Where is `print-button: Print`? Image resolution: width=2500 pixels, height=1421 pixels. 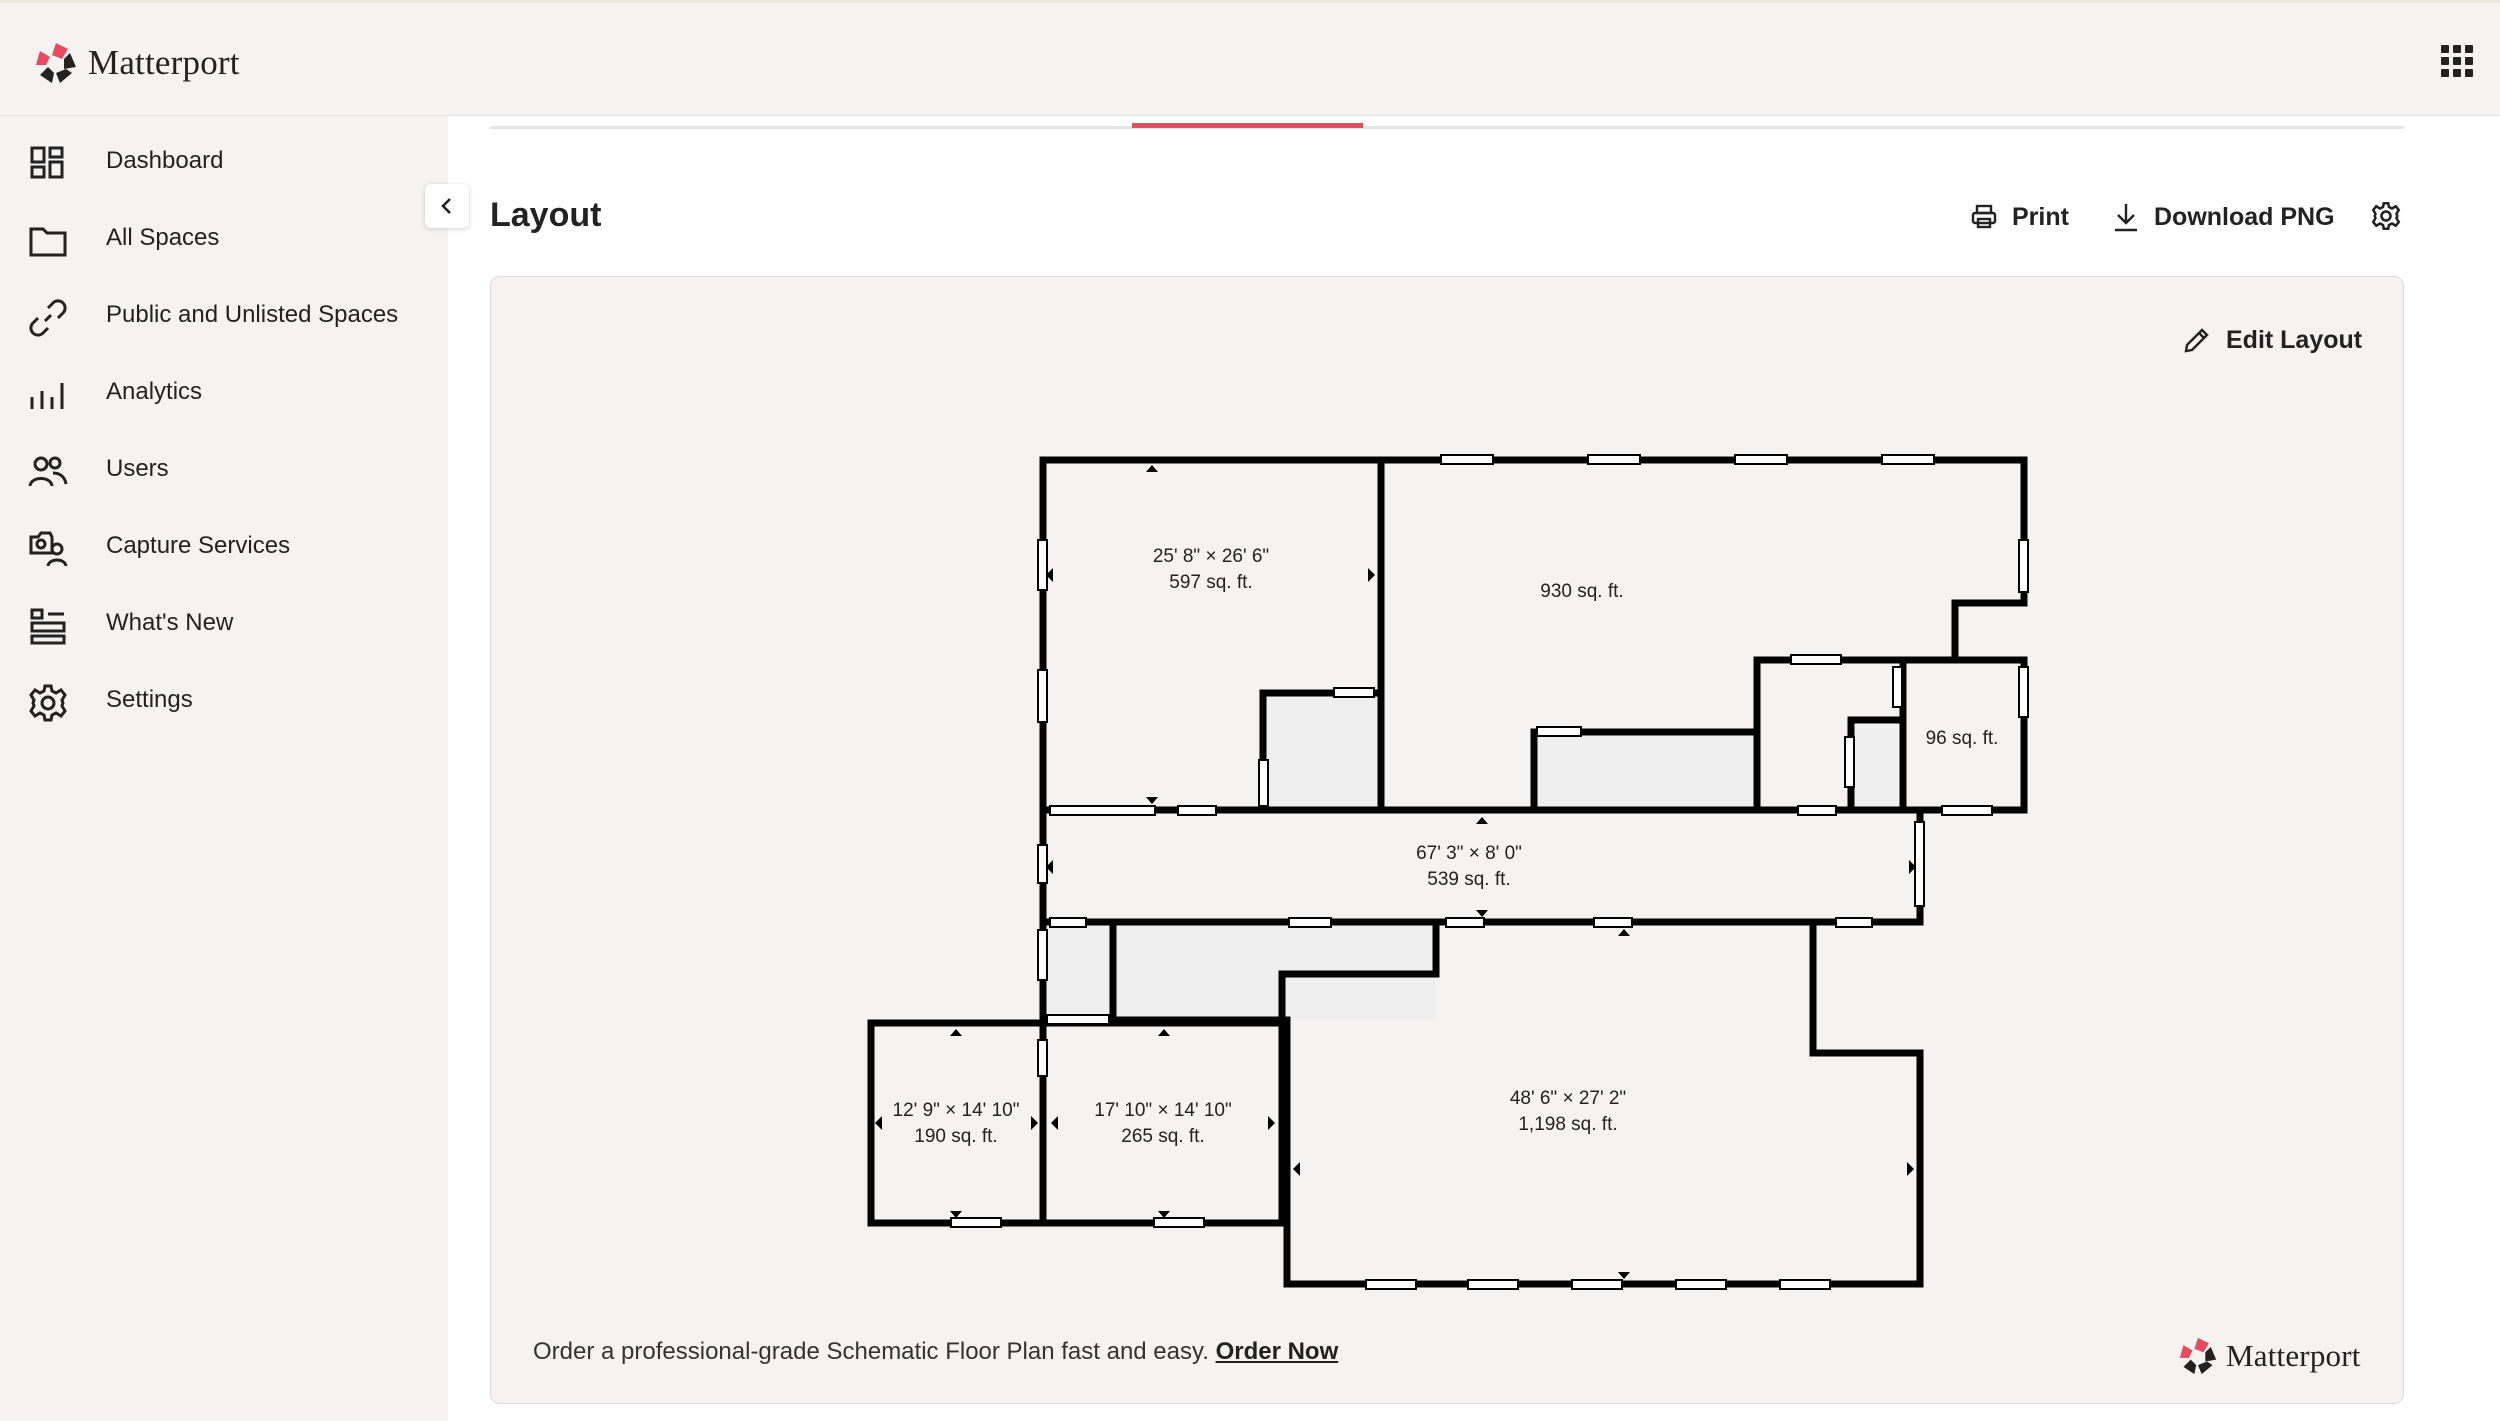
print-button: Print is located at coordinates (2019, 217).